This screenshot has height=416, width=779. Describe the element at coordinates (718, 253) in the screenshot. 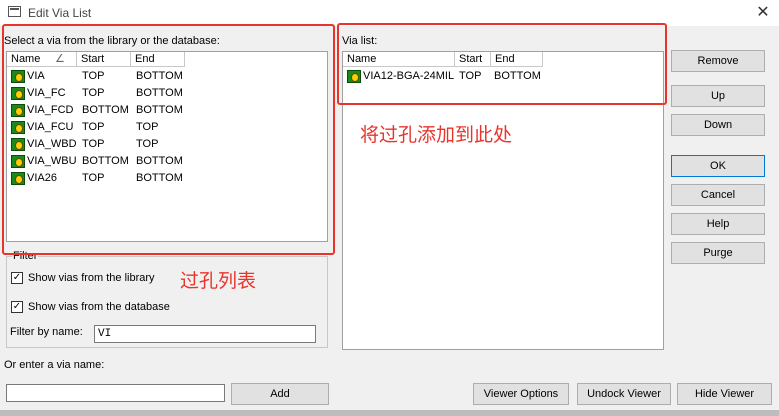

I see `purge-button: Purge` at that location.